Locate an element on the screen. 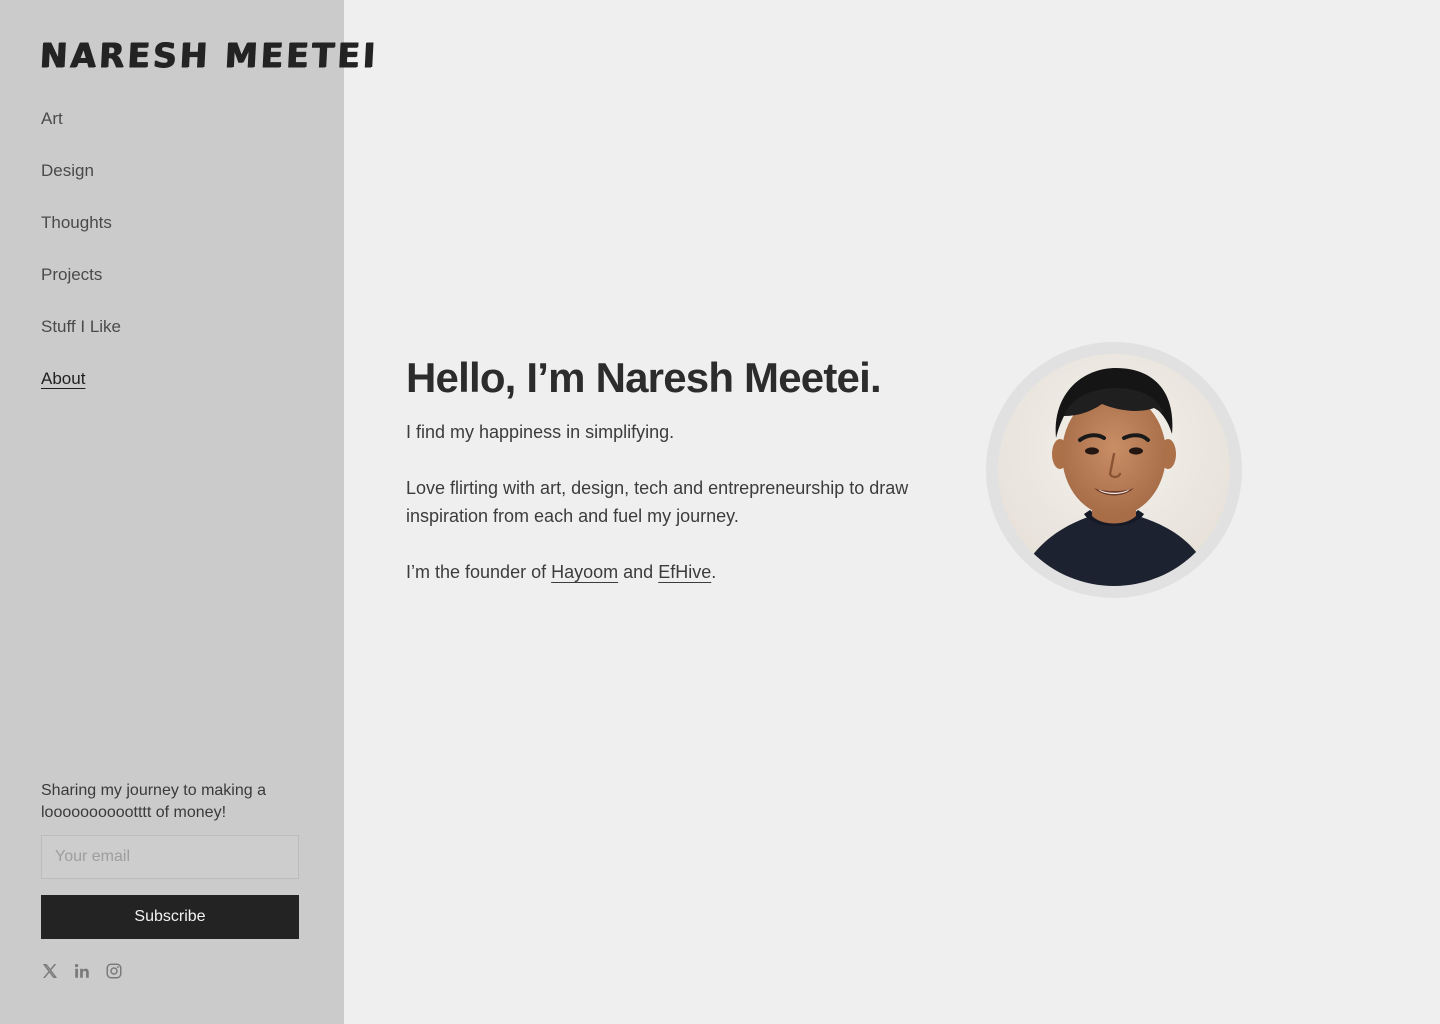 This screenshot has width=1440, height=1024. hayoom-link: Hayoom is located at coordinates (584, 572).